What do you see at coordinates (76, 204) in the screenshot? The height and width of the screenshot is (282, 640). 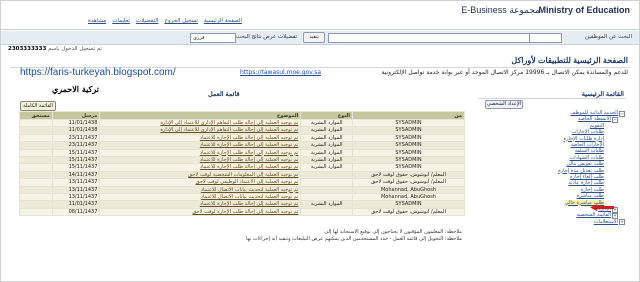 I see `row-sent: 11/01/1437` at bounding box center [76, 204].